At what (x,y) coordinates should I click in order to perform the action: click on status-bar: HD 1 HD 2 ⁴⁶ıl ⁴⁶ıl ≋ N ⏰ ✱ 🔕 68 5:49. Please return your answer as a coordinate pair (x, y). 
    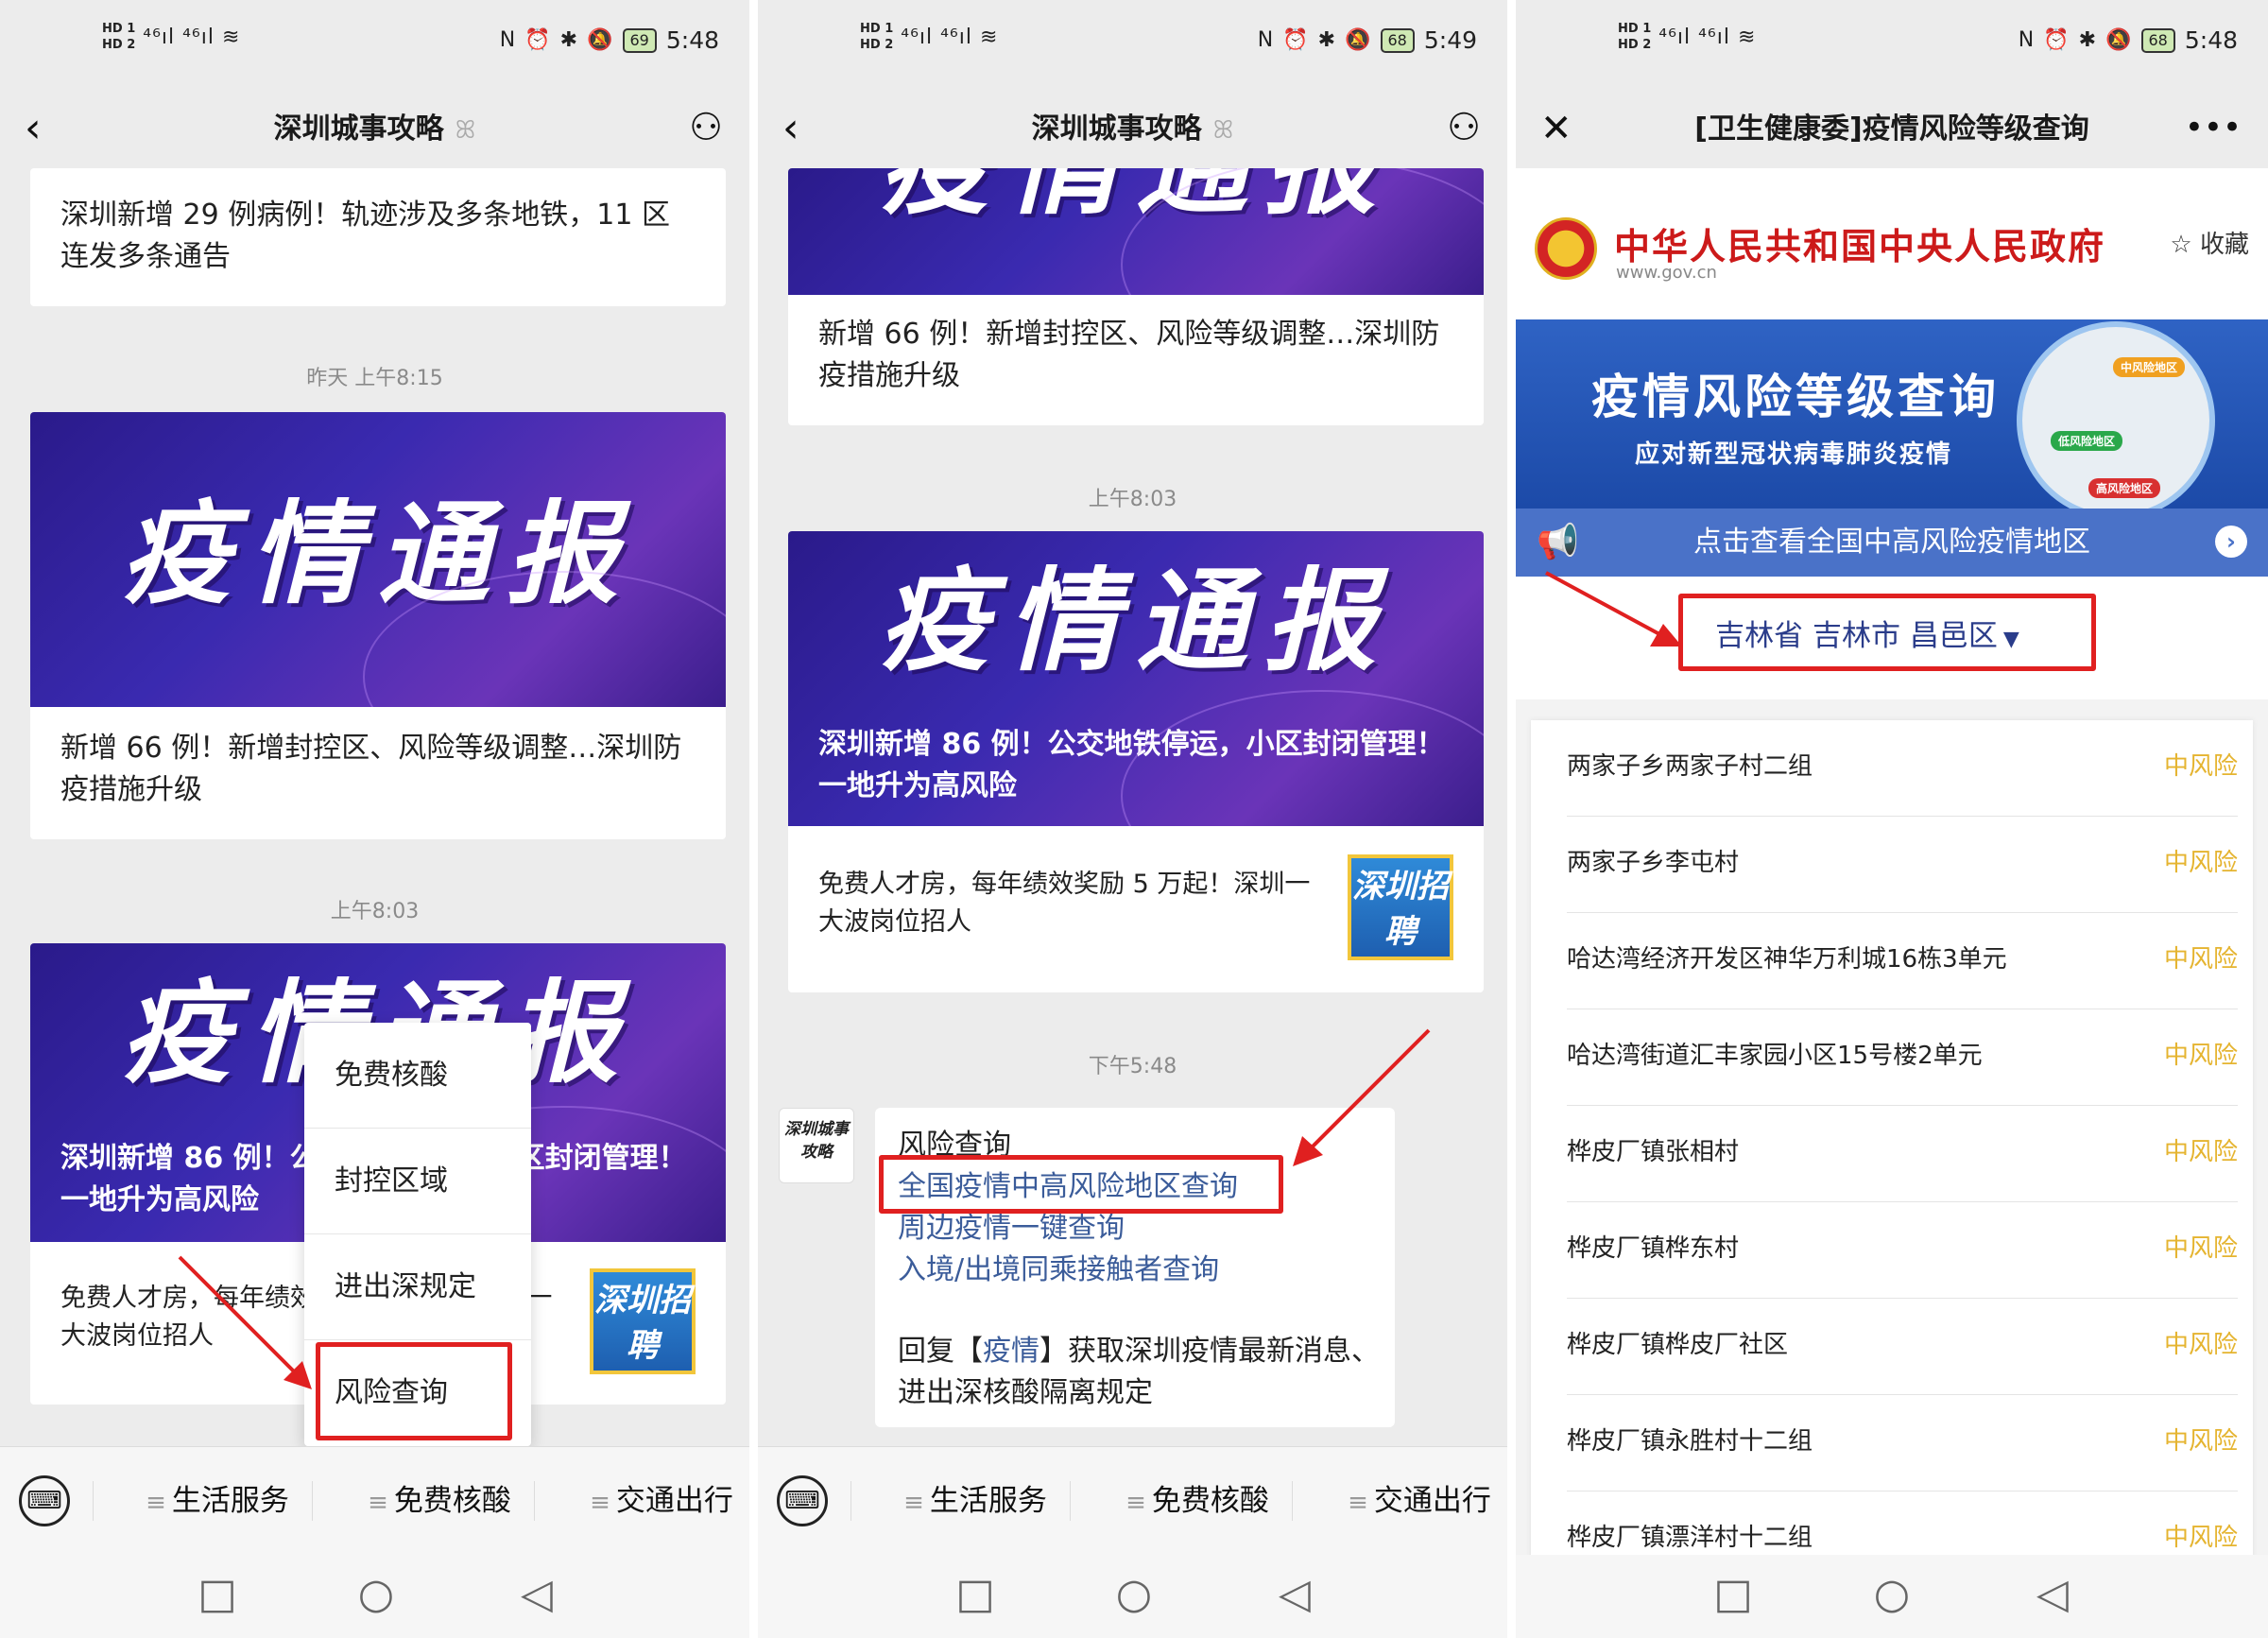
    Looking at the image, I should click on (1132, 46).